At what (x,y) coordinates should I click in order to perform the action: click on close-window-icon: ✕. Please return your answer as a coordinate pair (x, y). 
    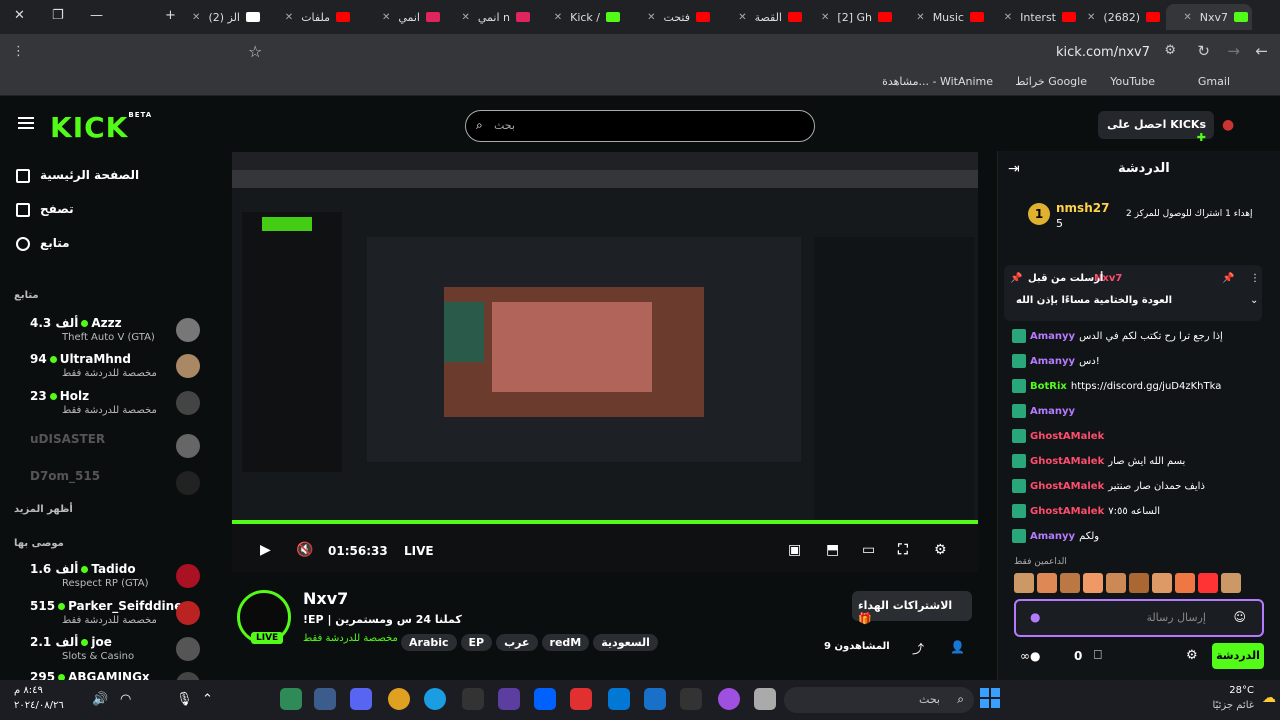
    Looking at the image, I should click on (19, 15).